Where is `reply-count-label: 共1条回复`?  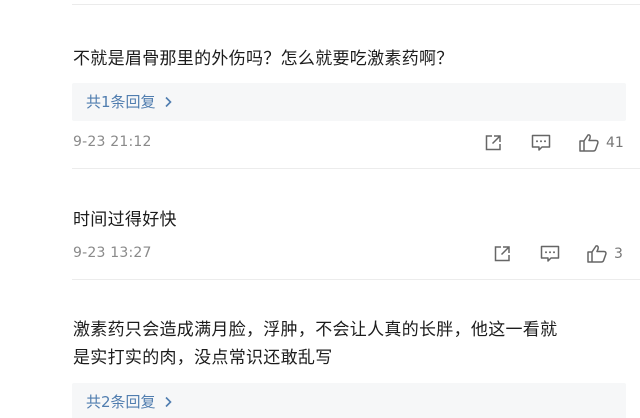
reply-count-label: 共1条回复 is located at coordinates (121, 102).